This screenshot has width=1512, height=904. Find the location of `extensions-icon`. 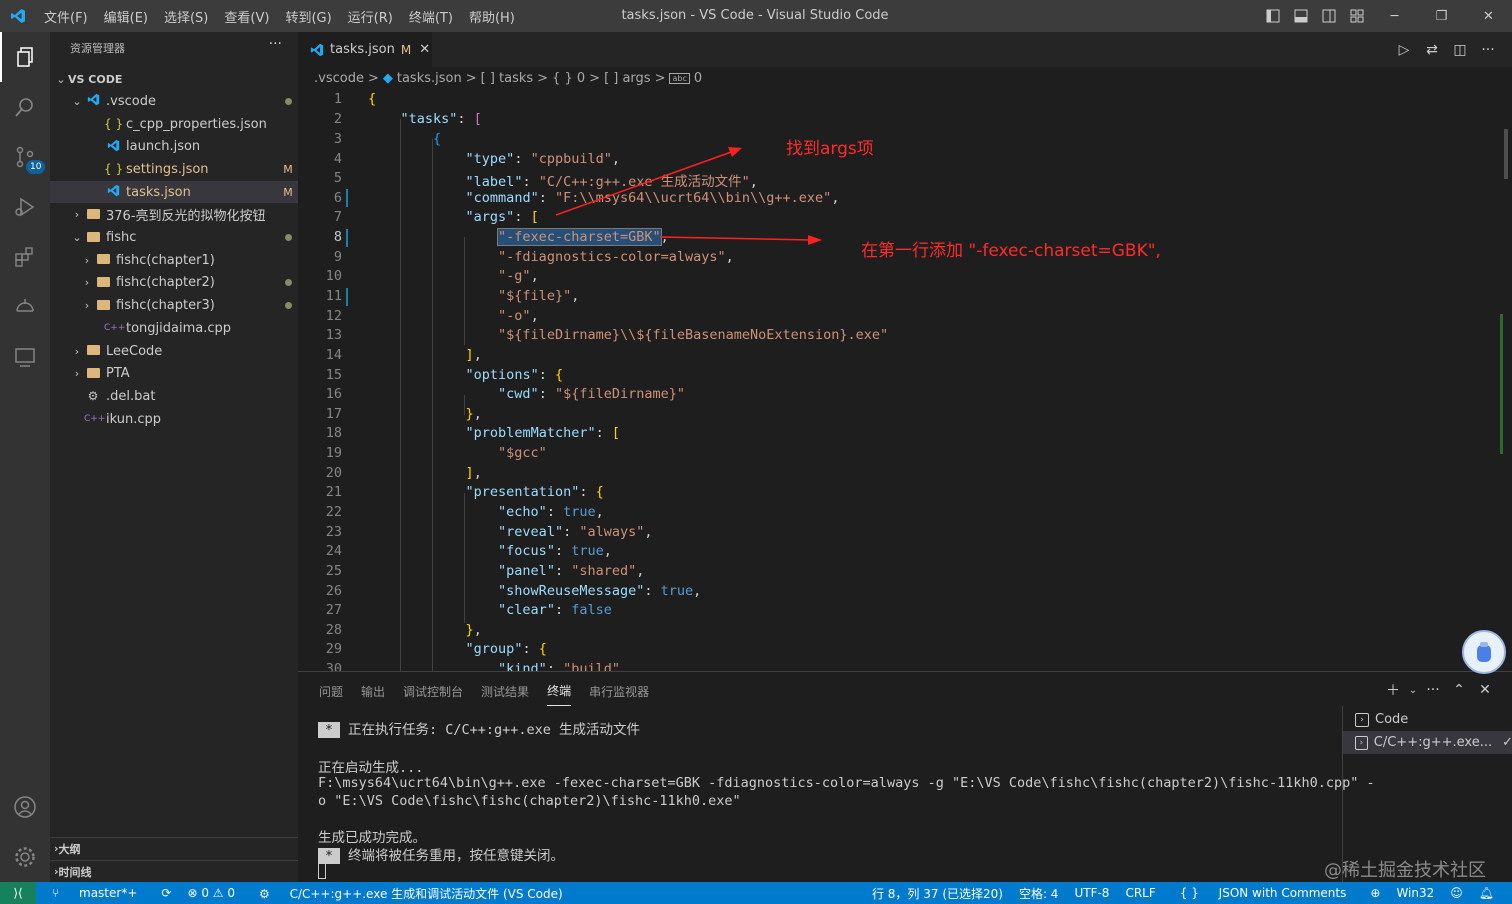

extensions-icon is located at coordinates (25, 257).